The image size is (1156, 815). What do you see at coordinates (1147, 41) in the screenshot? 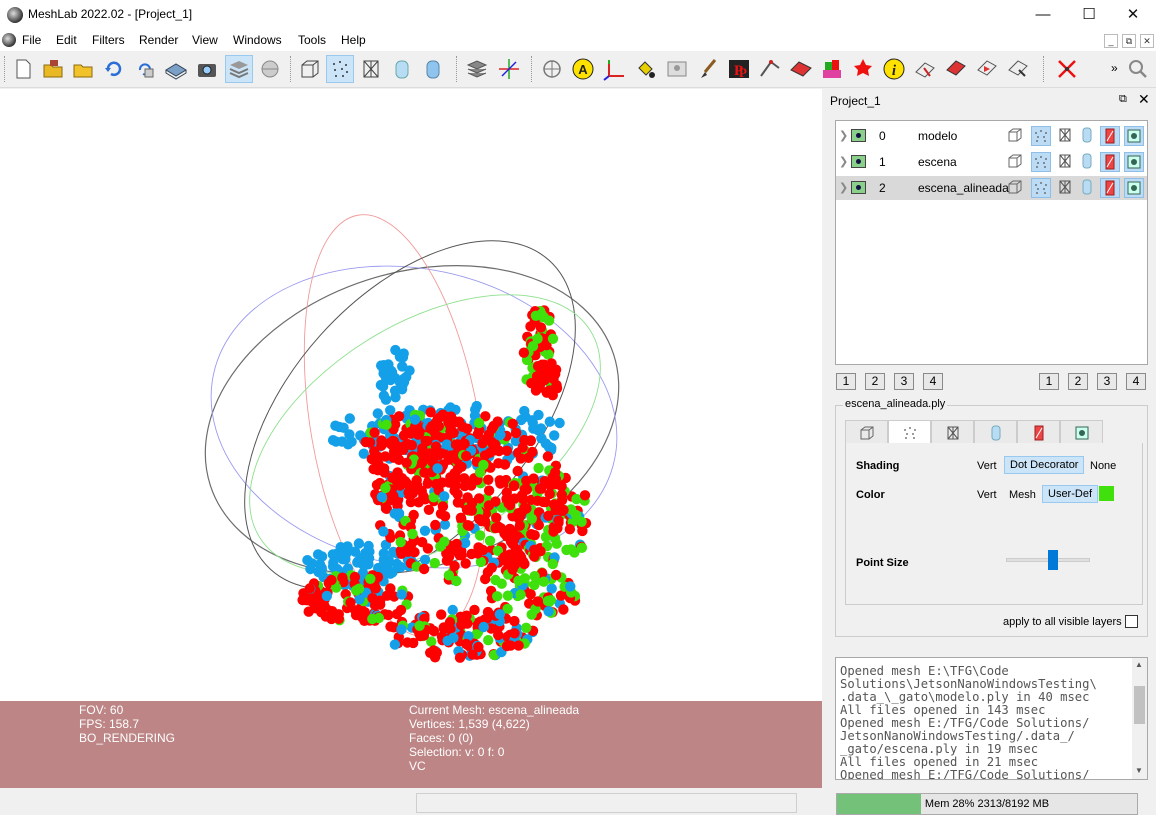
I see `mdi-close-button: ✕` at bounding box center [1147, 41].